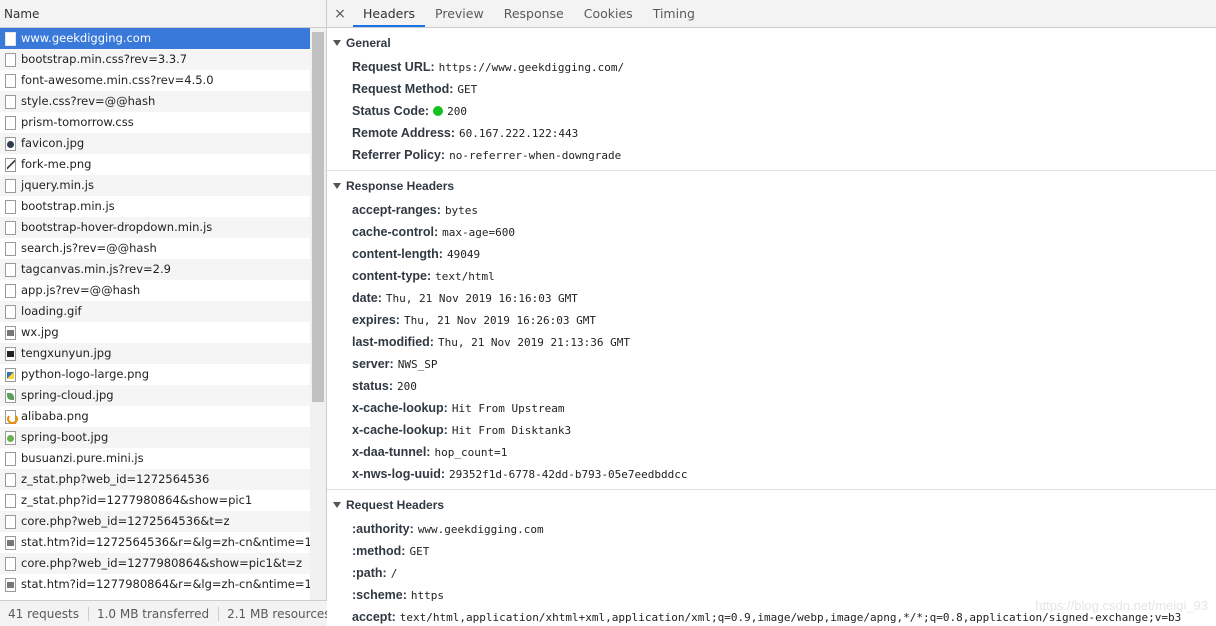 The width and height of the screenshot is (1216, 626). What do you see at coordinates (771, 298) in the screenshot?
I see `header-row: date: Thu, 21 Nov 2019 16:16:03 GMT` at bounding box center [771, 298].